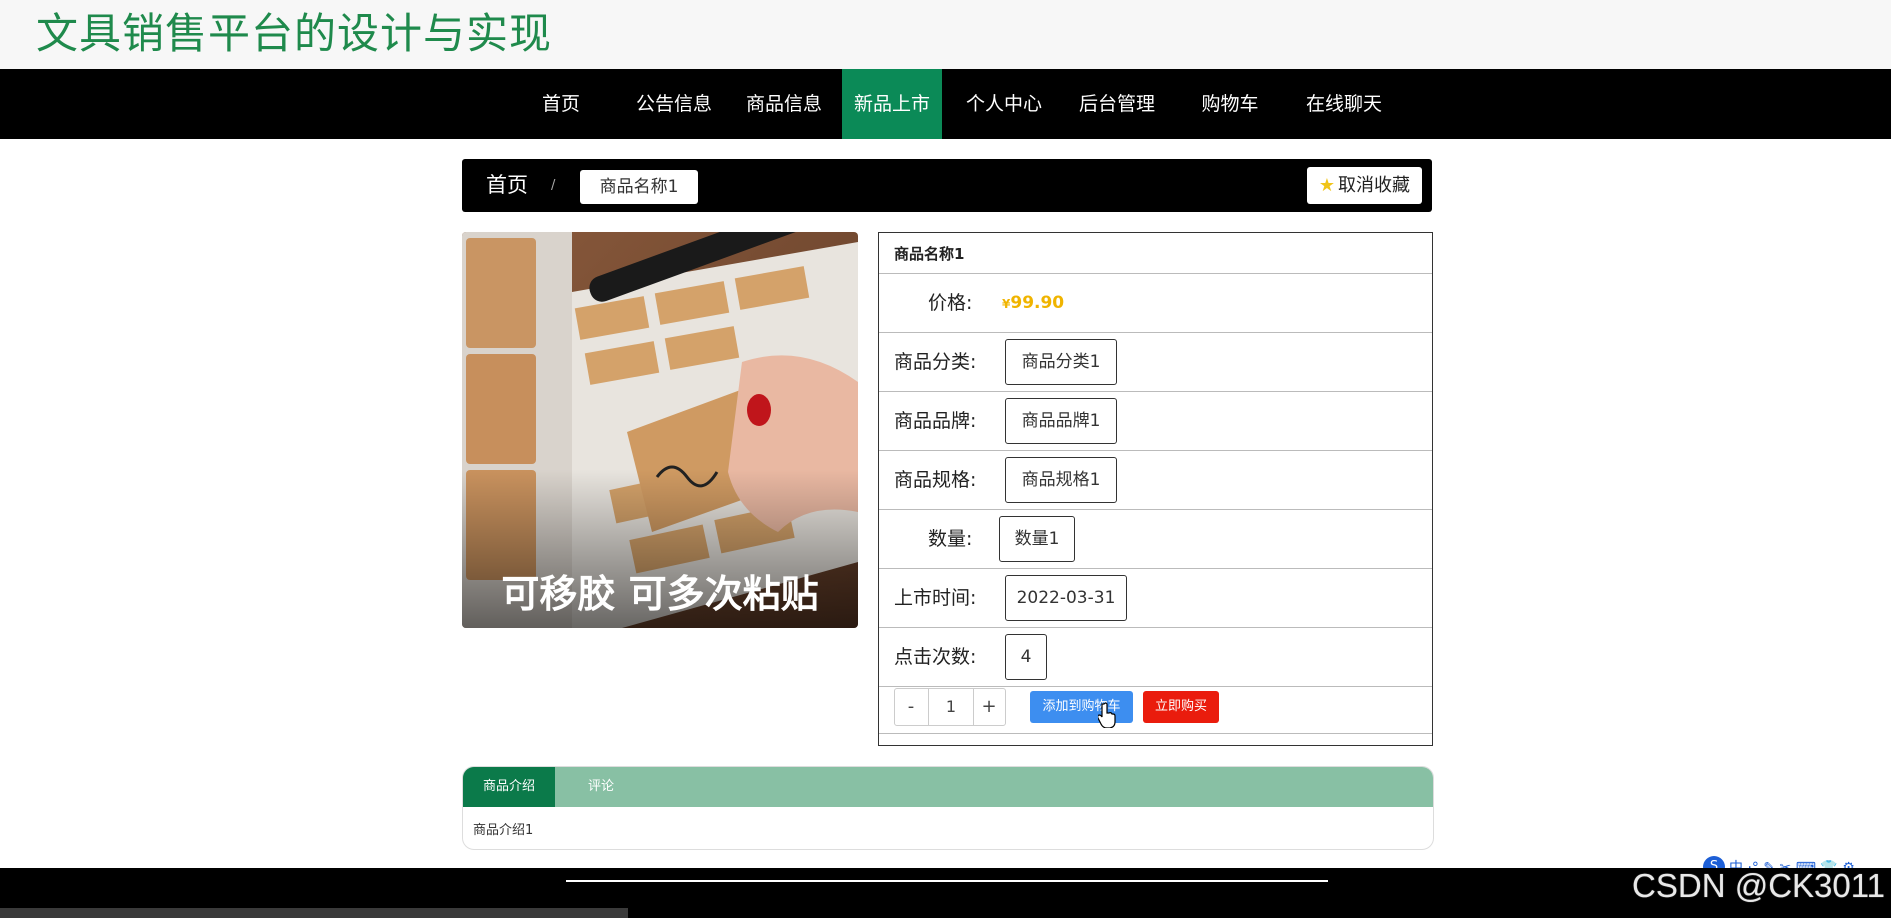 This screenshot has height=918, width=1891. What do you see at coordinates (947, 881) in the screenshot?
I see `footer-divider` at bounding box center [947, 881].